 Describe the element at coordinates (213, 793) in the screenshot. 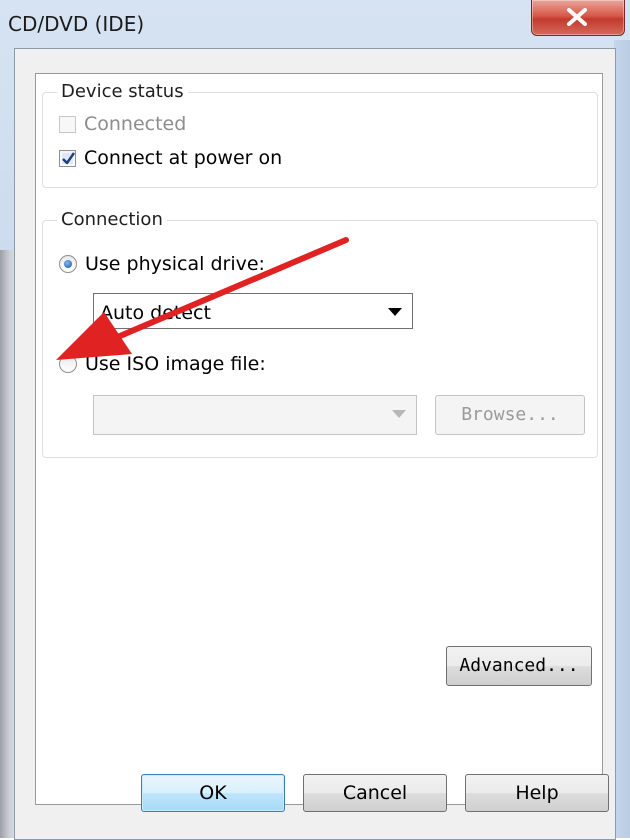

I see `ok-button: OK` at that location.